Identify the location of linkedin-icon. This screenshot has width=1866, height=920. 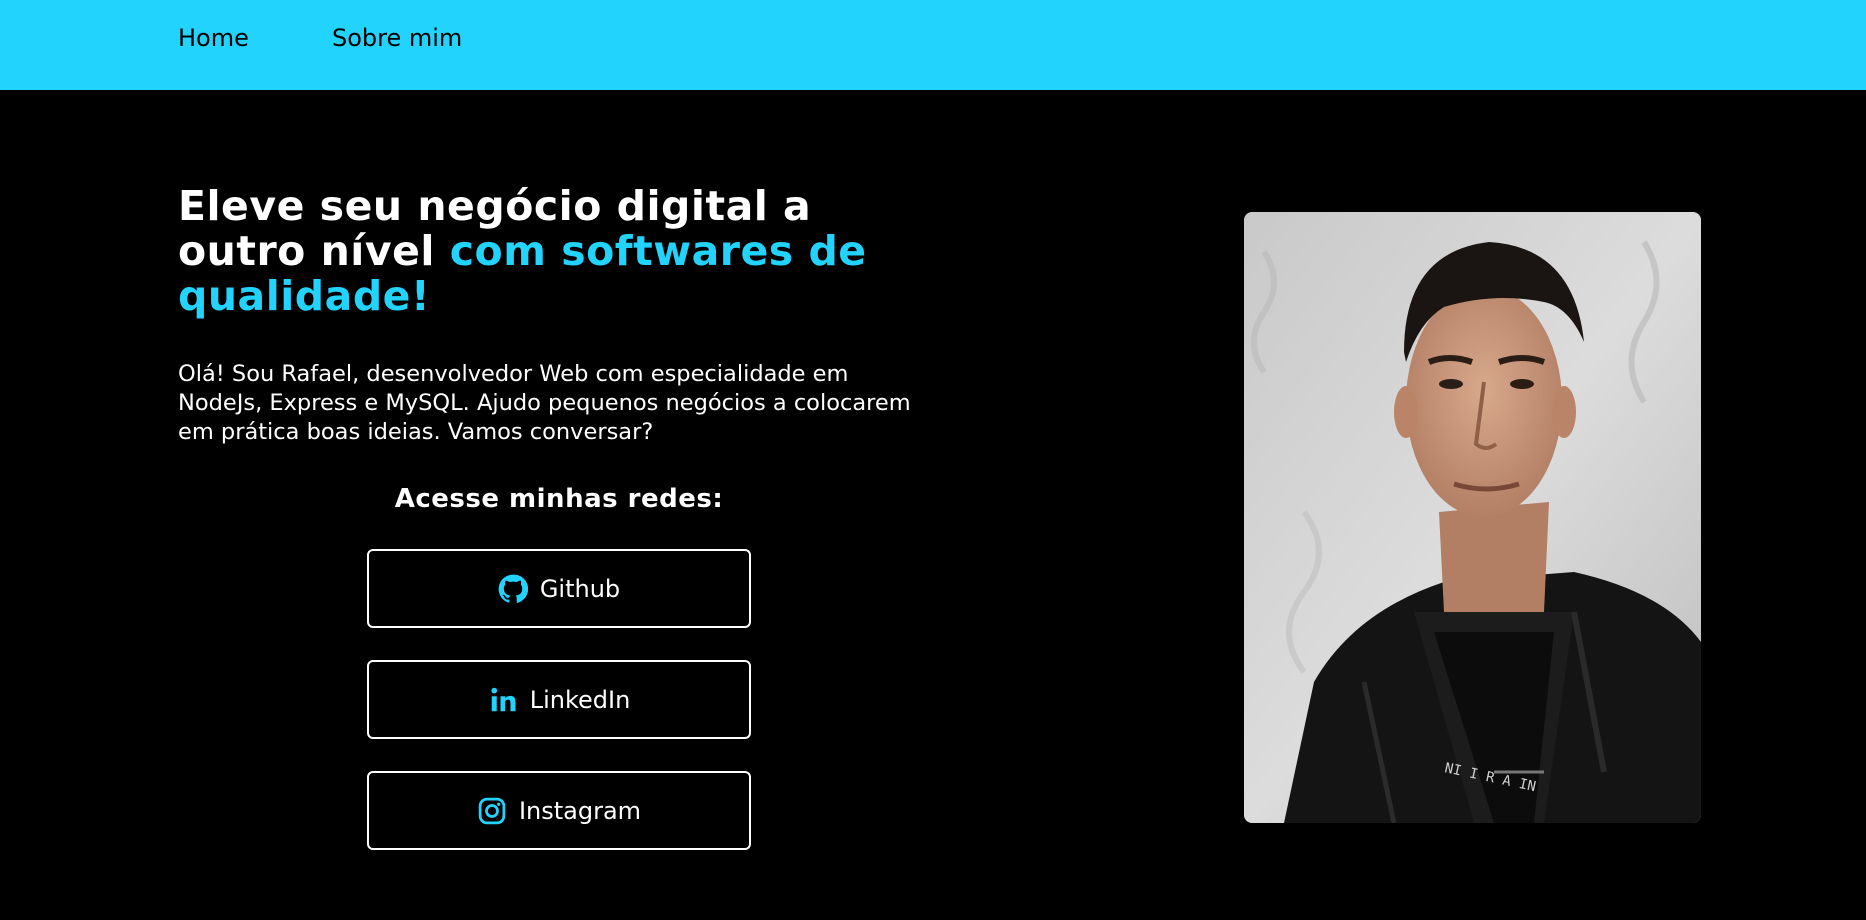
(503, 700).